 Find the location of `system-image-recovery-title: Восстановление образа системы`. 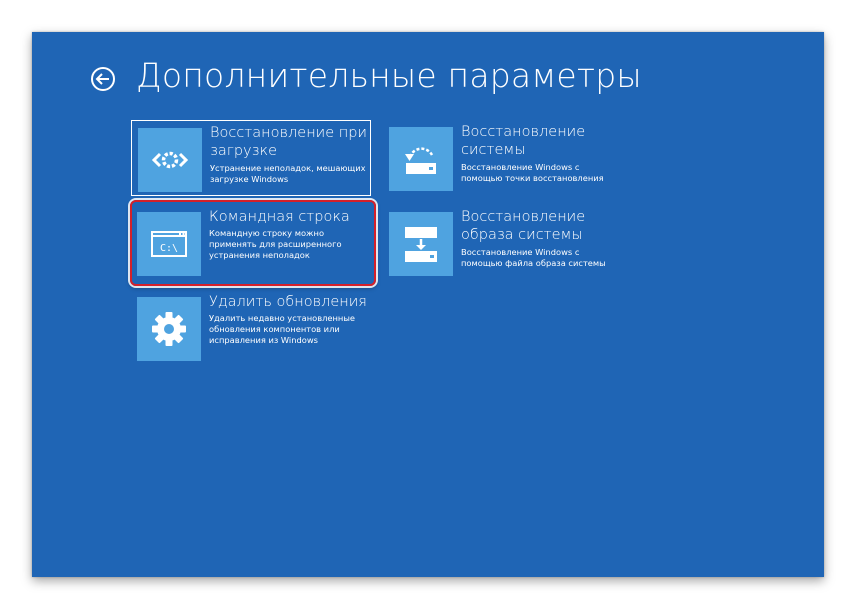

system-image-recovery-title: Восстановление образа системы is located at coordinates (523, 226).